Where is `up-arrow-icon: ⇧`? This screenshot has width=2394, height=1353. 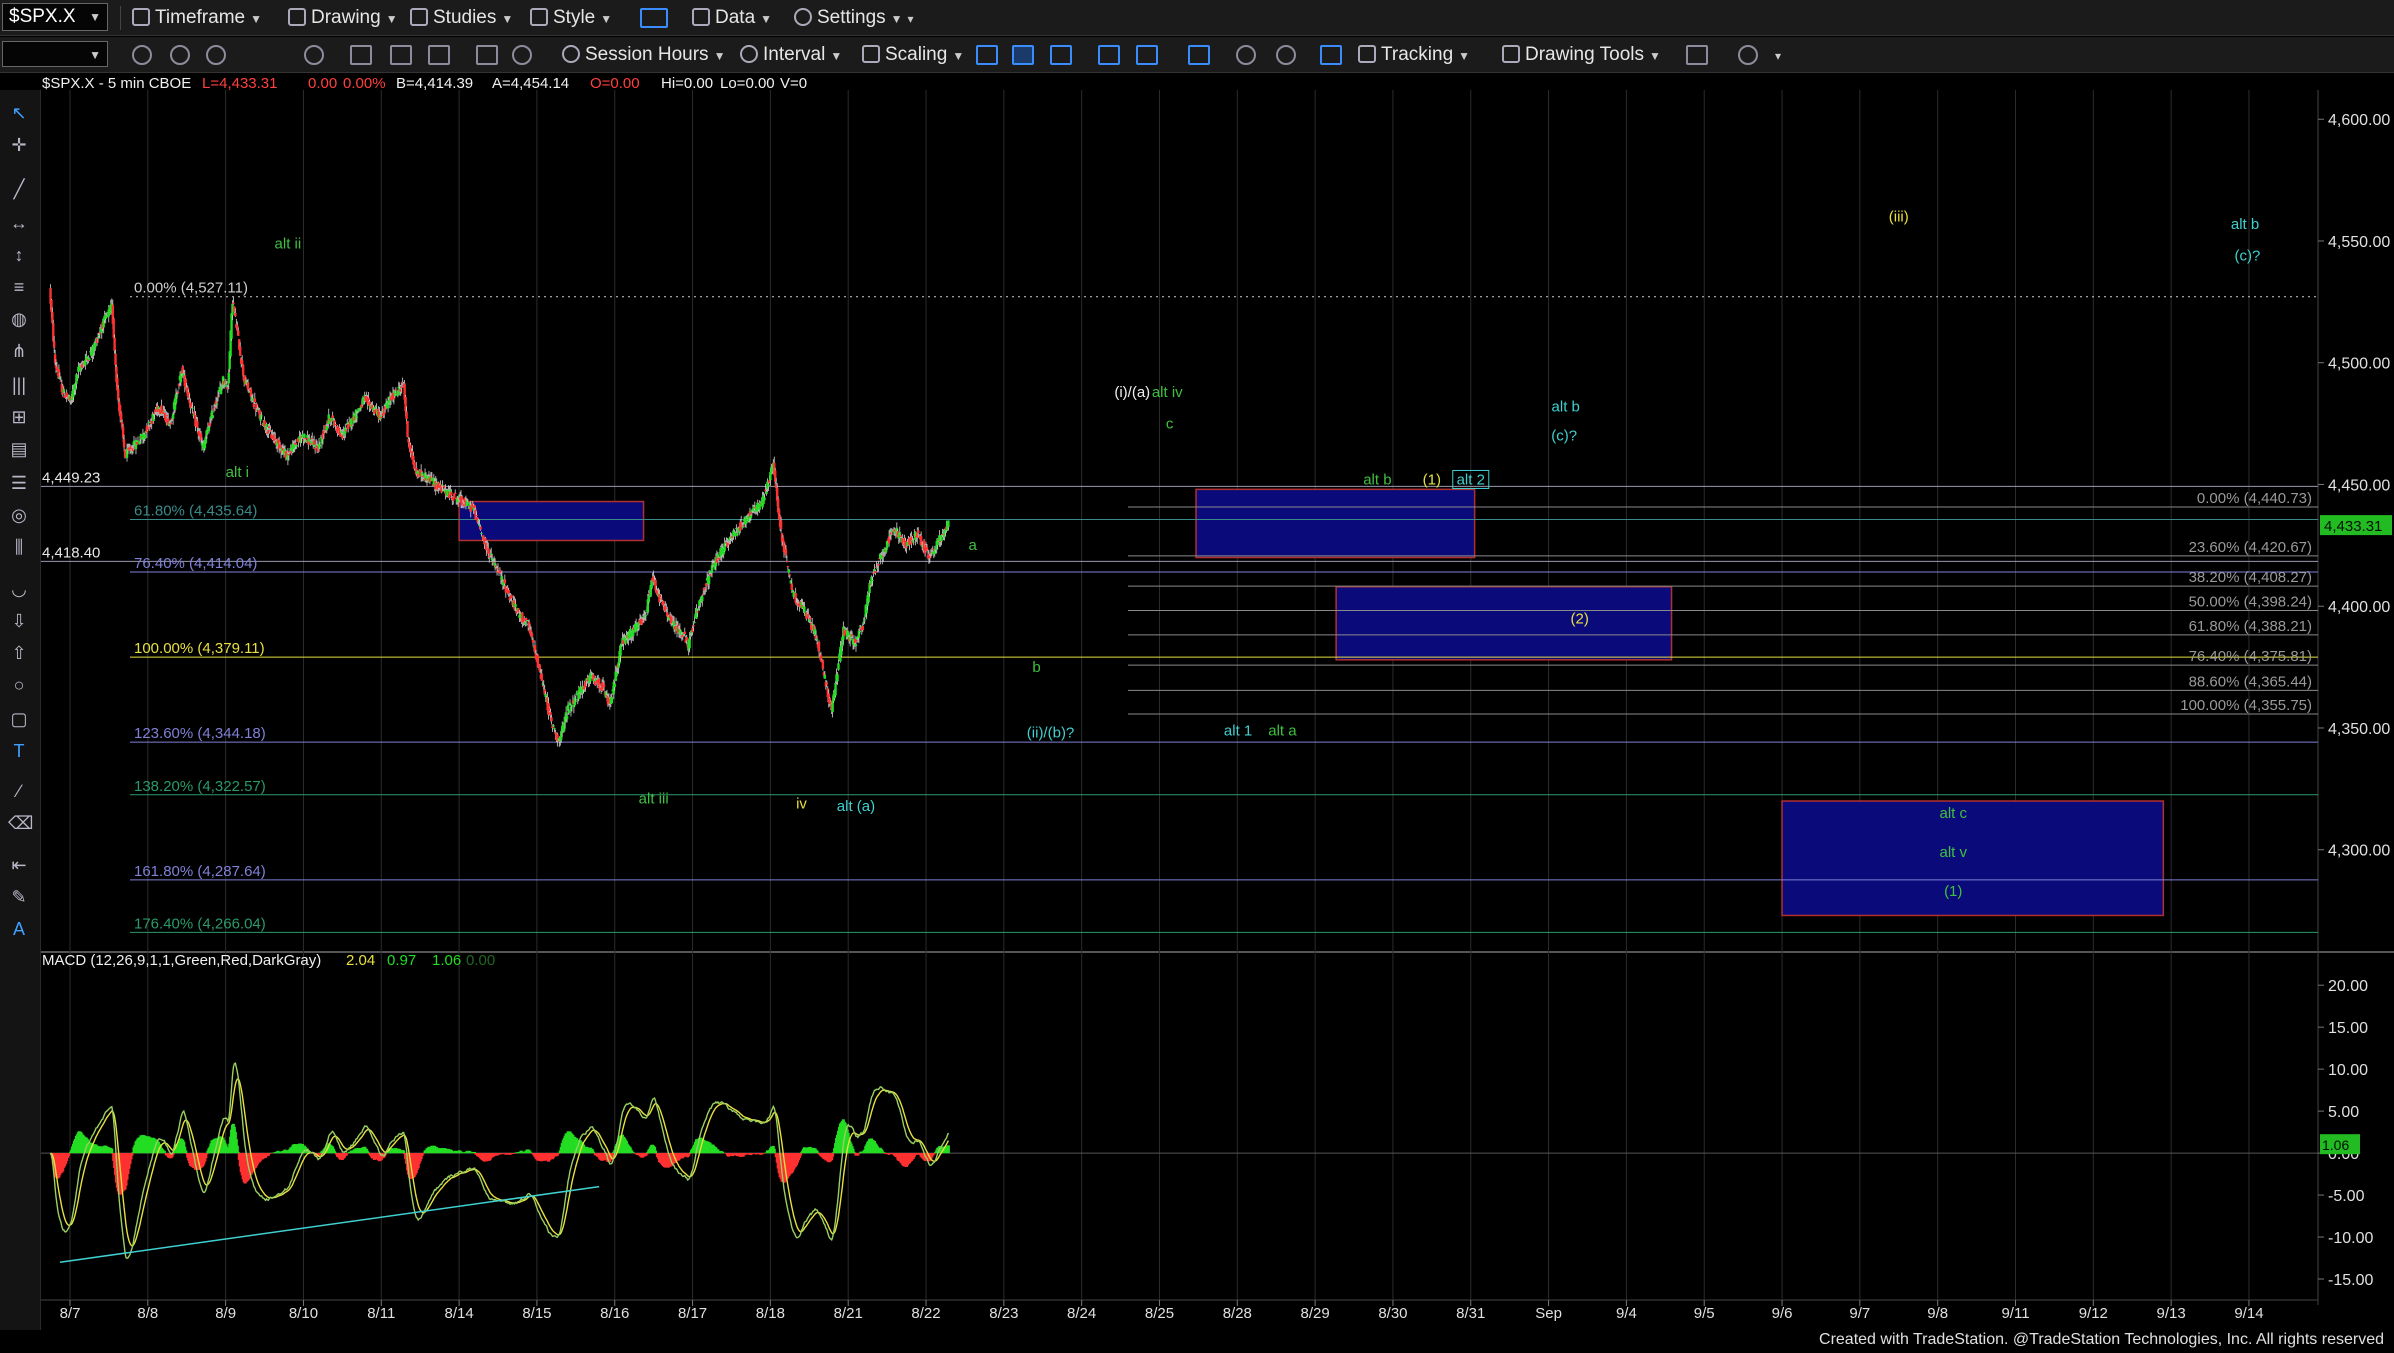
up-arrow-icon: ⇧ is located at coordinates (19, 653).